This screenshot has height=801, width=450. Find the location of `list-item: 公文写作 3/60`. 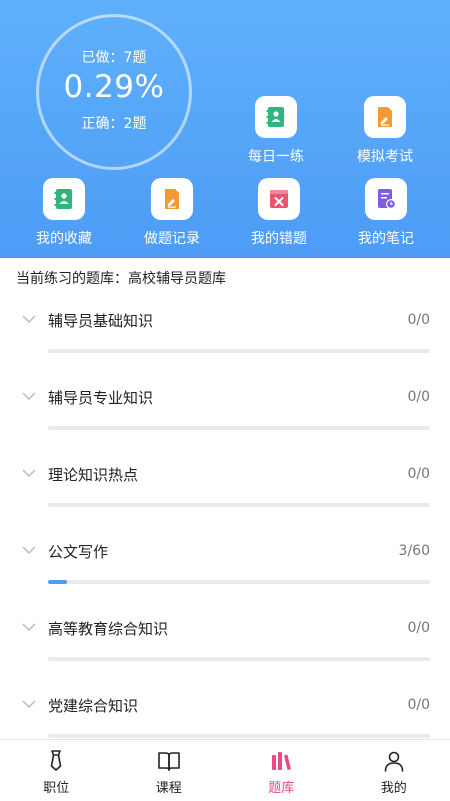

list-item: 公文写作 3/60 is located at coordinates (225, 565).